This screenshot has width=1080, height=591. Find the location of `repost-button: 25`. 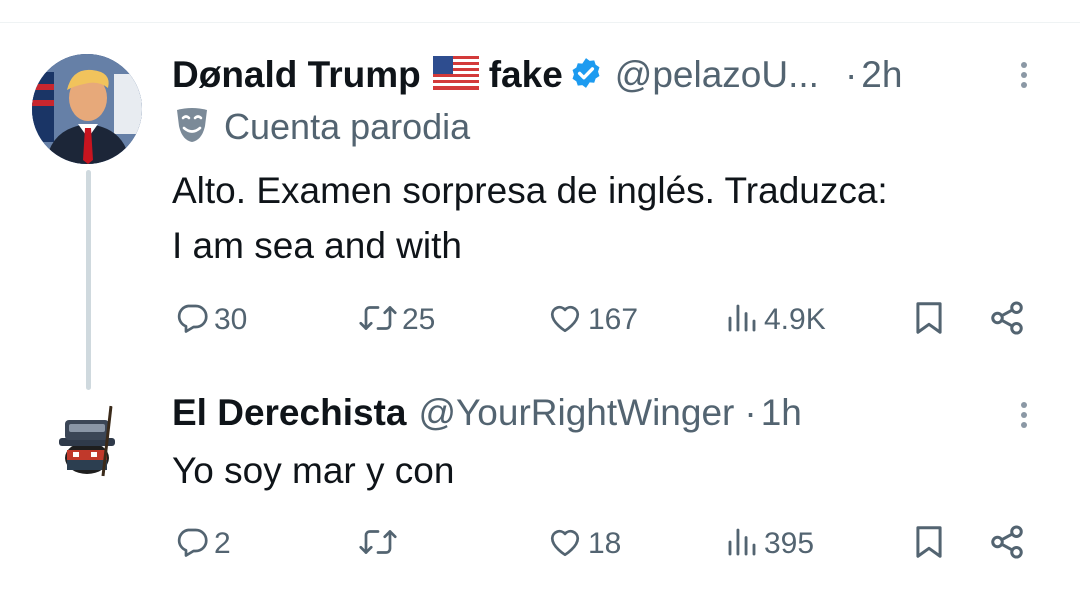

repost-button: 25 is located at coordinates (396, 320).